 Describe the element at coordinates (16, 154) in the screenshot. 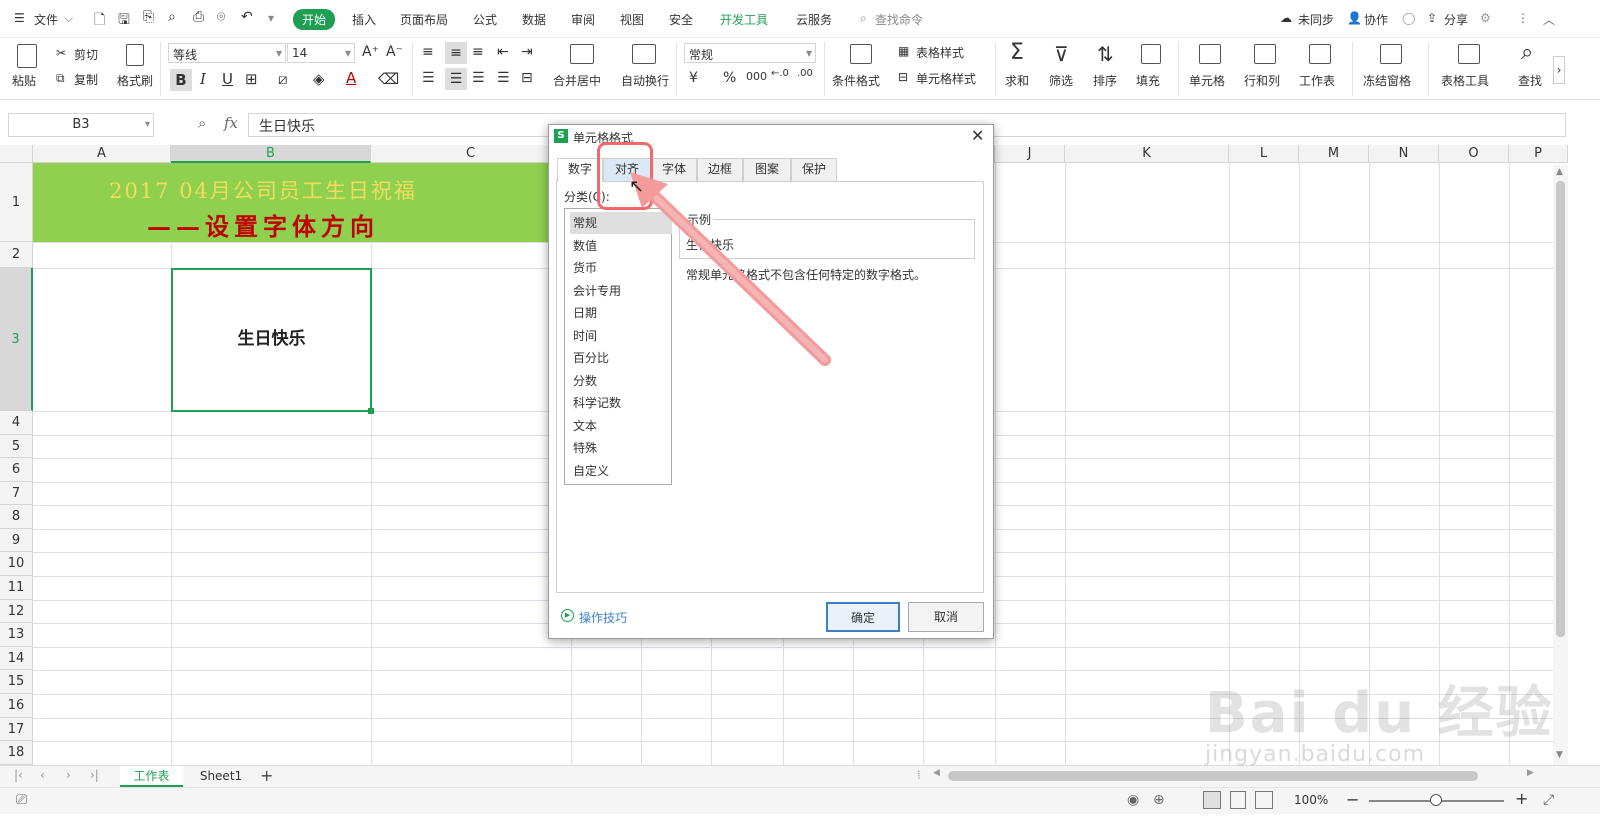

I see `select-all-corner` at that location.